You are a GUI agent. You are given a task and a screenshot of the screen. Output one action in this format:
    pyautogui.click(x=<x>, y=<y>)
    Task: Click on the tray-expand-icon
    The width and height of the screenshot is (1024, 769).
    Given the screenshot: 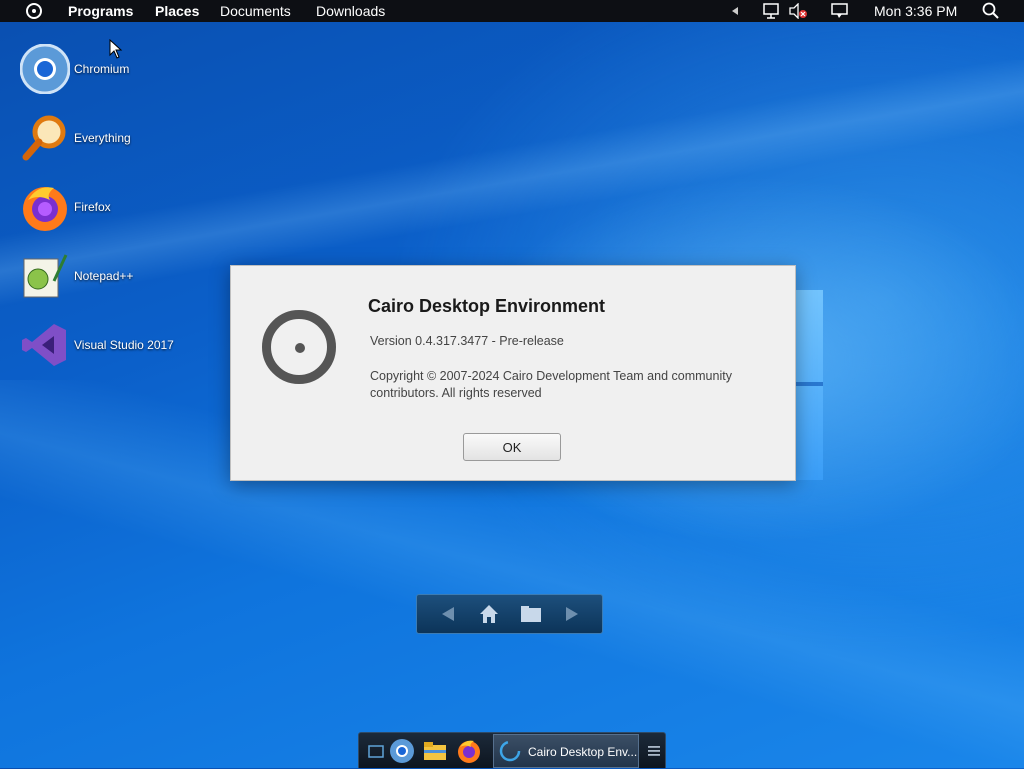 What is the action you would take?
    pyautogui.click(x=735, y=11)
    